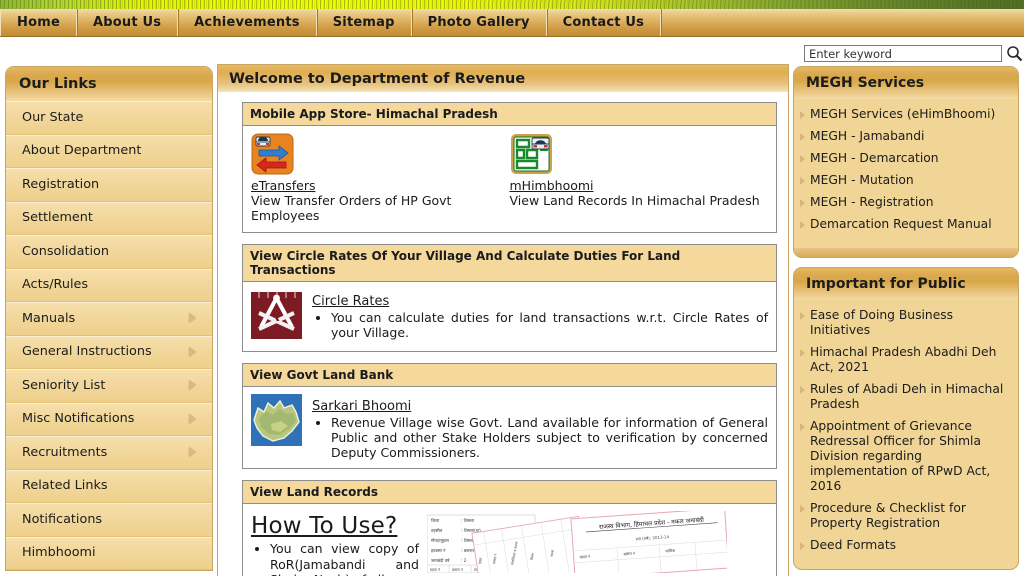  I want to click on svg-text: हदबस्त नं, so click(438, 550).